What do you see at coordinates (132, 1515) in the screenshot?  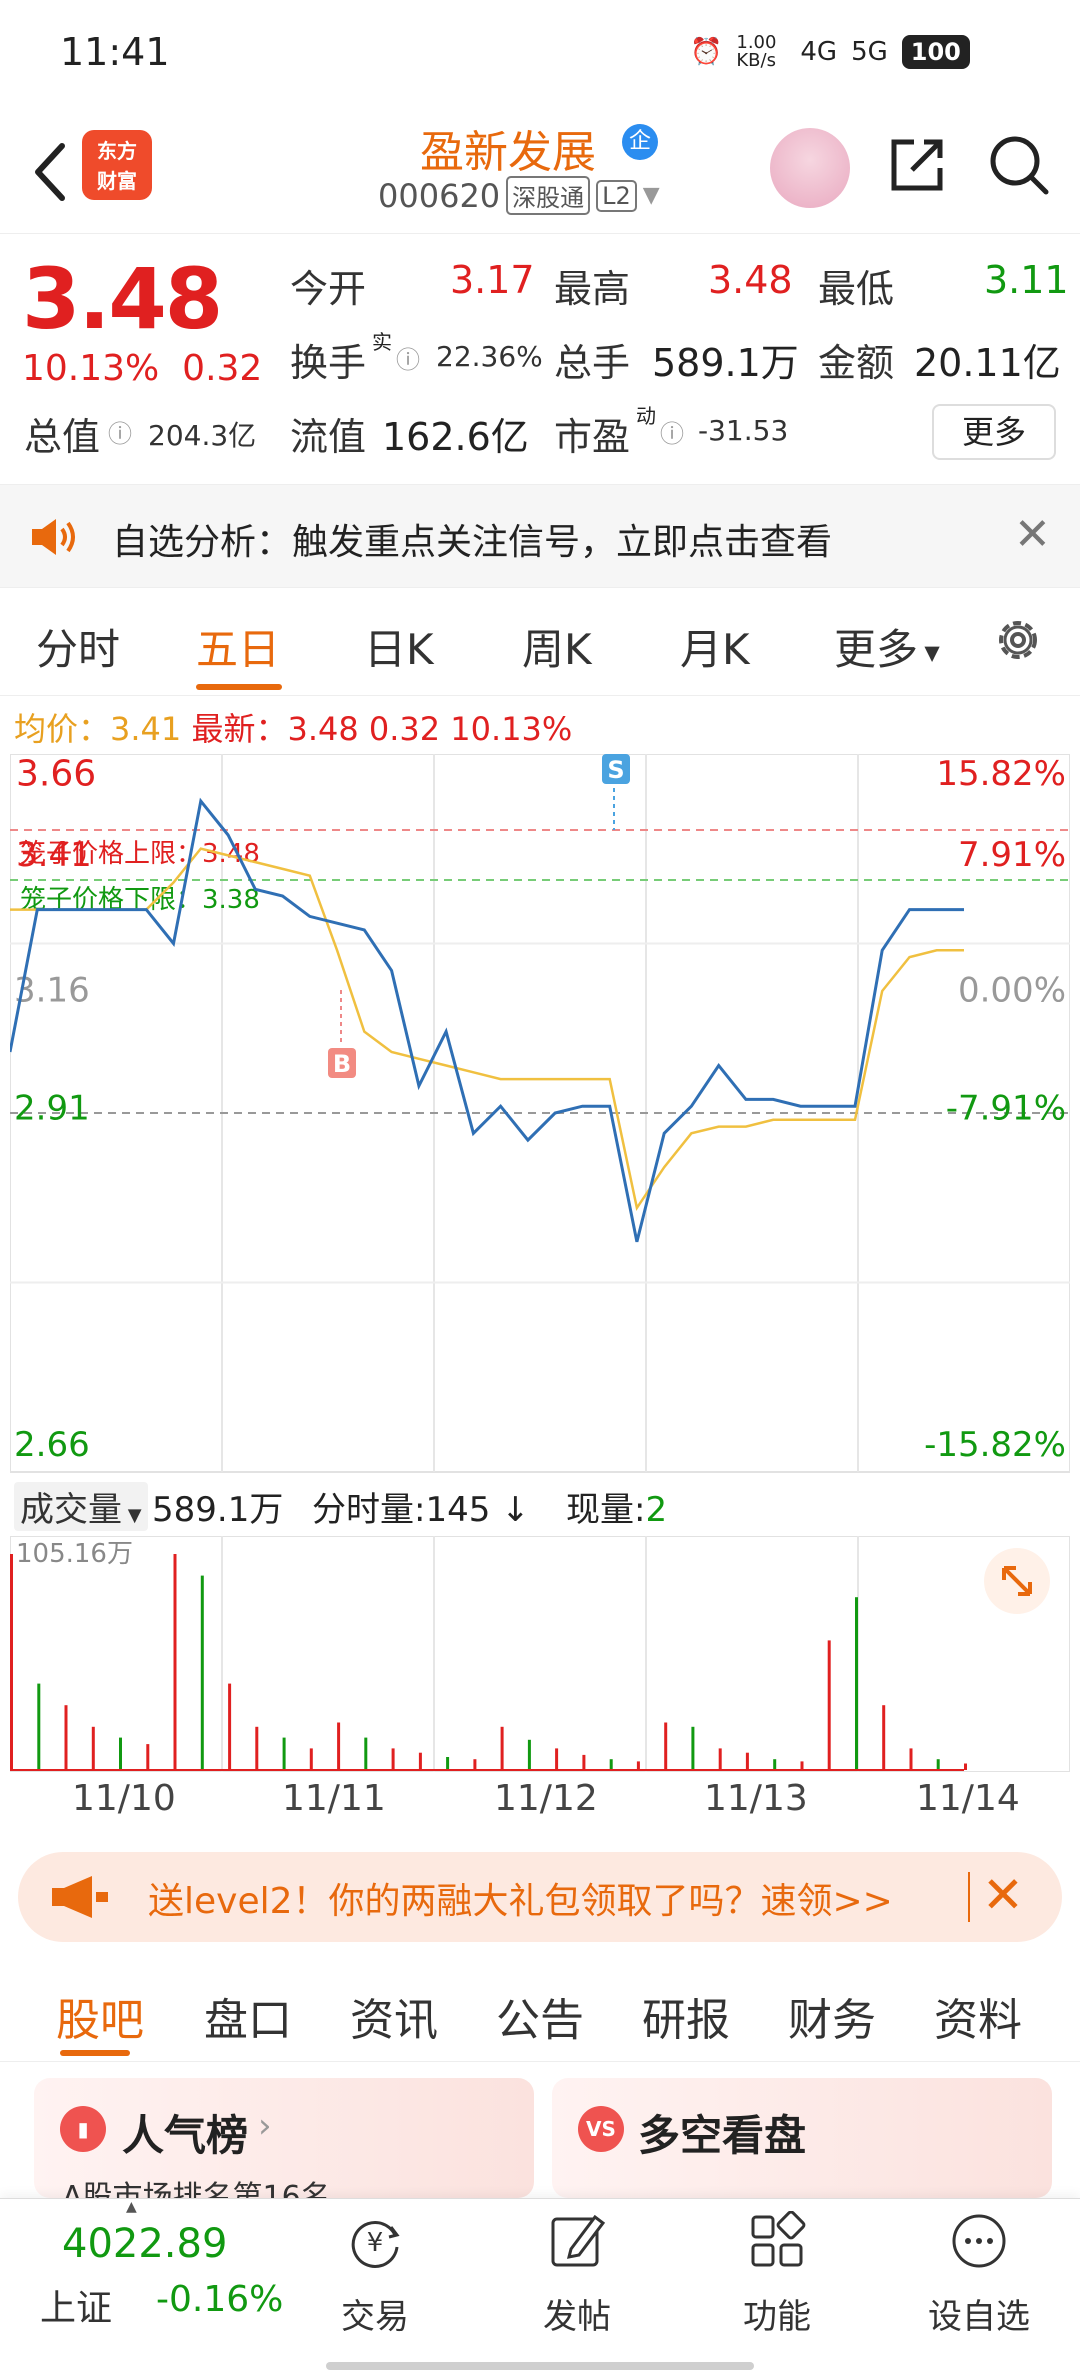 I see `dropdown-triangle-icon: ▼` at bounding box center [132, 1515].